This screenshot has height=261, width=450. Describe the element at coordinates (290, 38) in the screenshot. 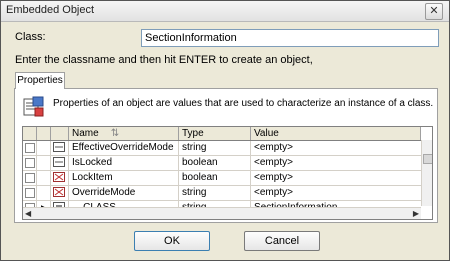

I see `class-input: SectionInformation` at that location.